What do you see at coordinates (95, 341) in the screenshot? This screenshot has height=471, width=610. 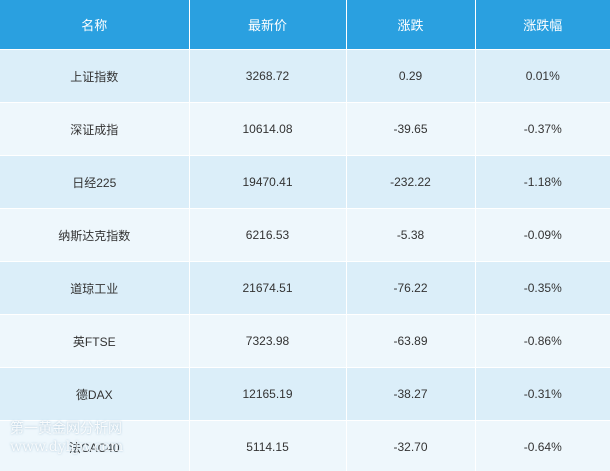 I see `cell-name: 英FTSE` at bounding box center [95, 341].